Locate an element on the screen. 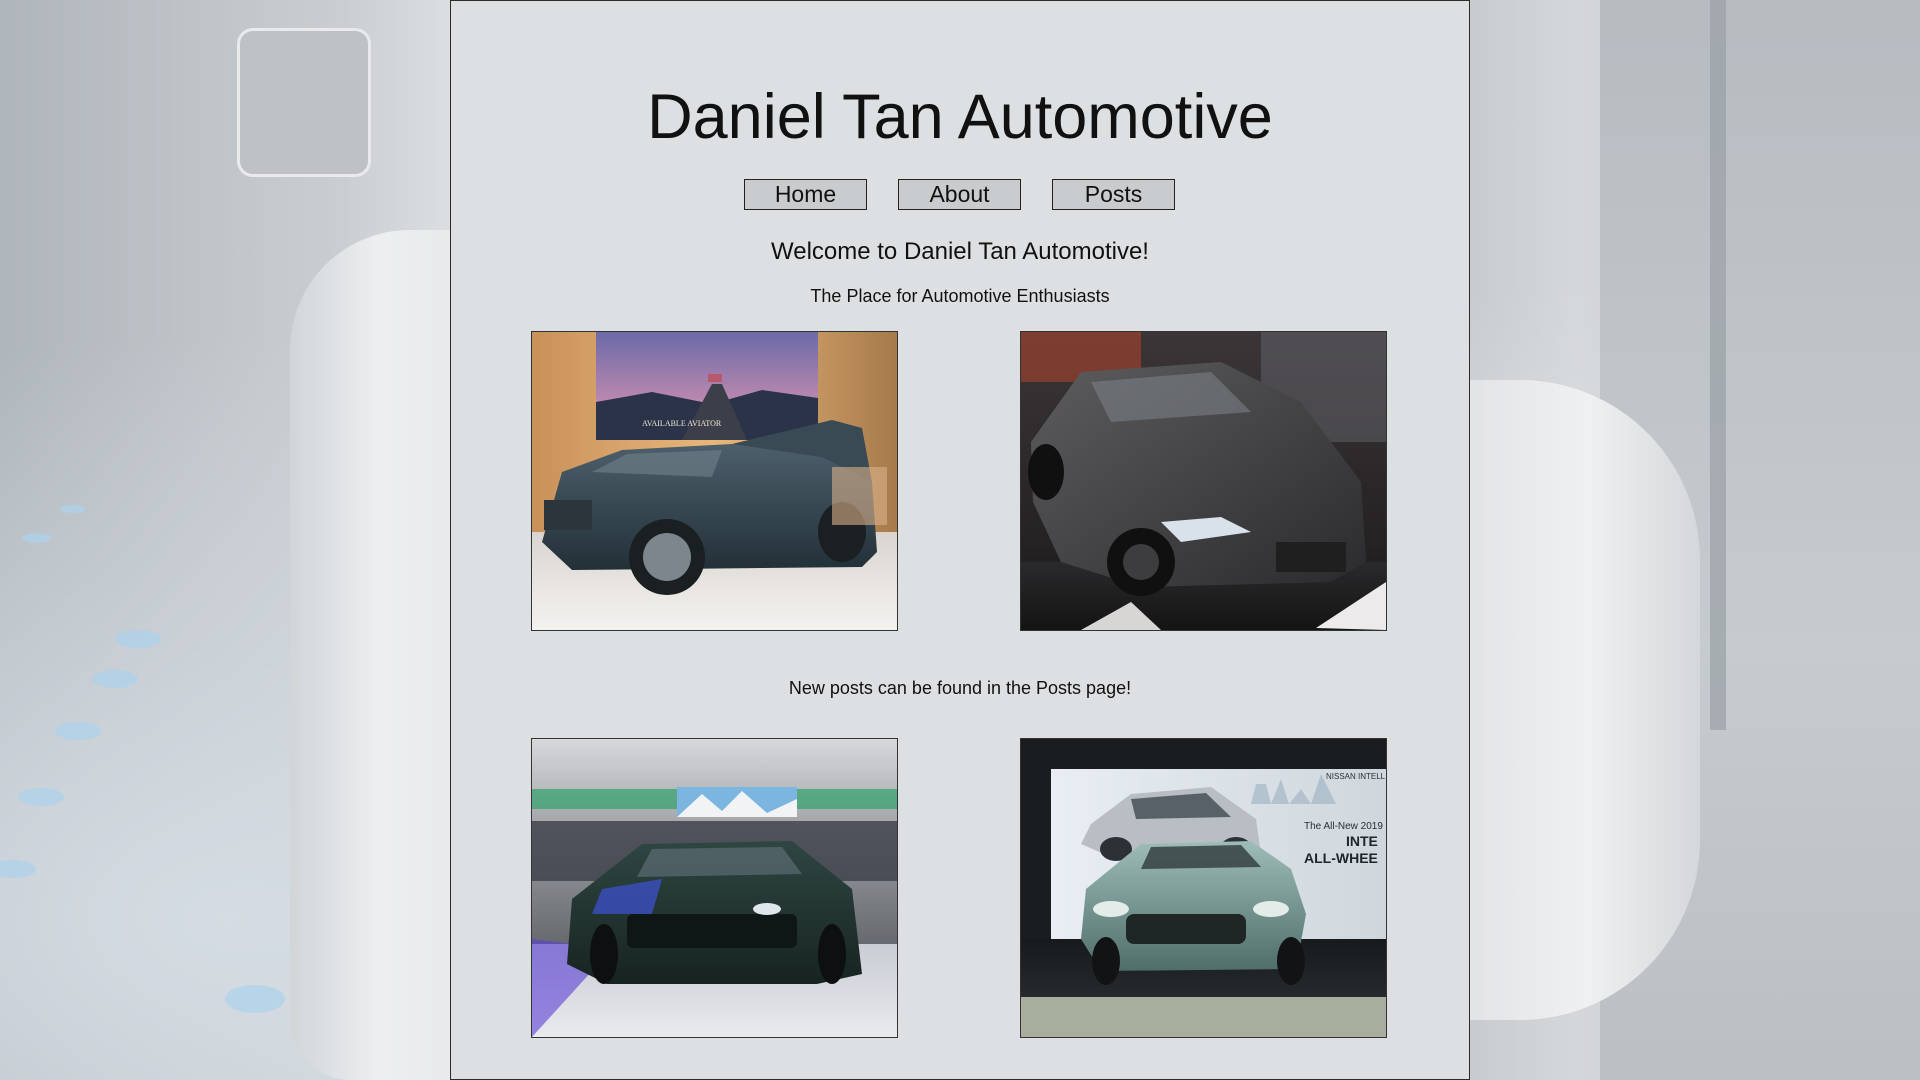 The image size is (1920, 1080). aviator-screen-text: AVAILABLE AVIATOR is located at coordinates (682, 423).